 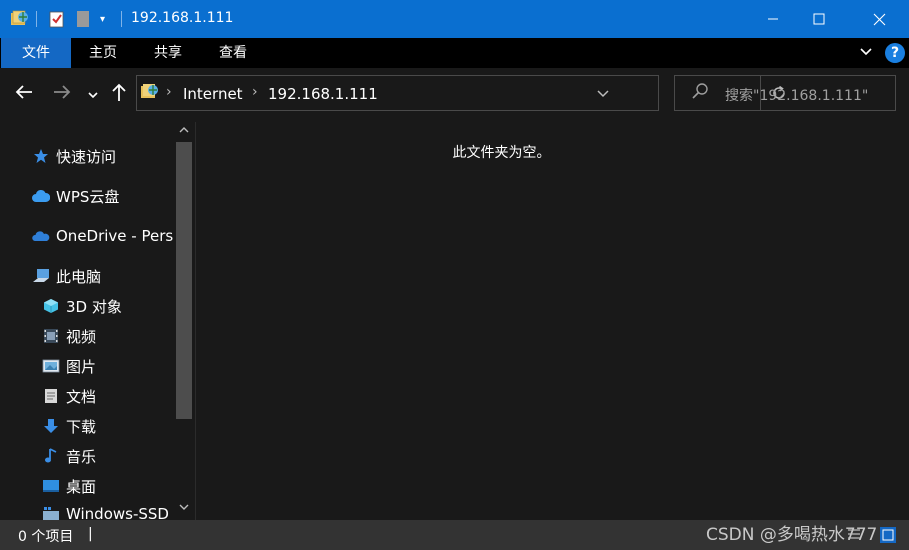 What do you see at coordinates (51, 366) in the screenshot?
I see `picture-icon` at bounding box center [51, 366].